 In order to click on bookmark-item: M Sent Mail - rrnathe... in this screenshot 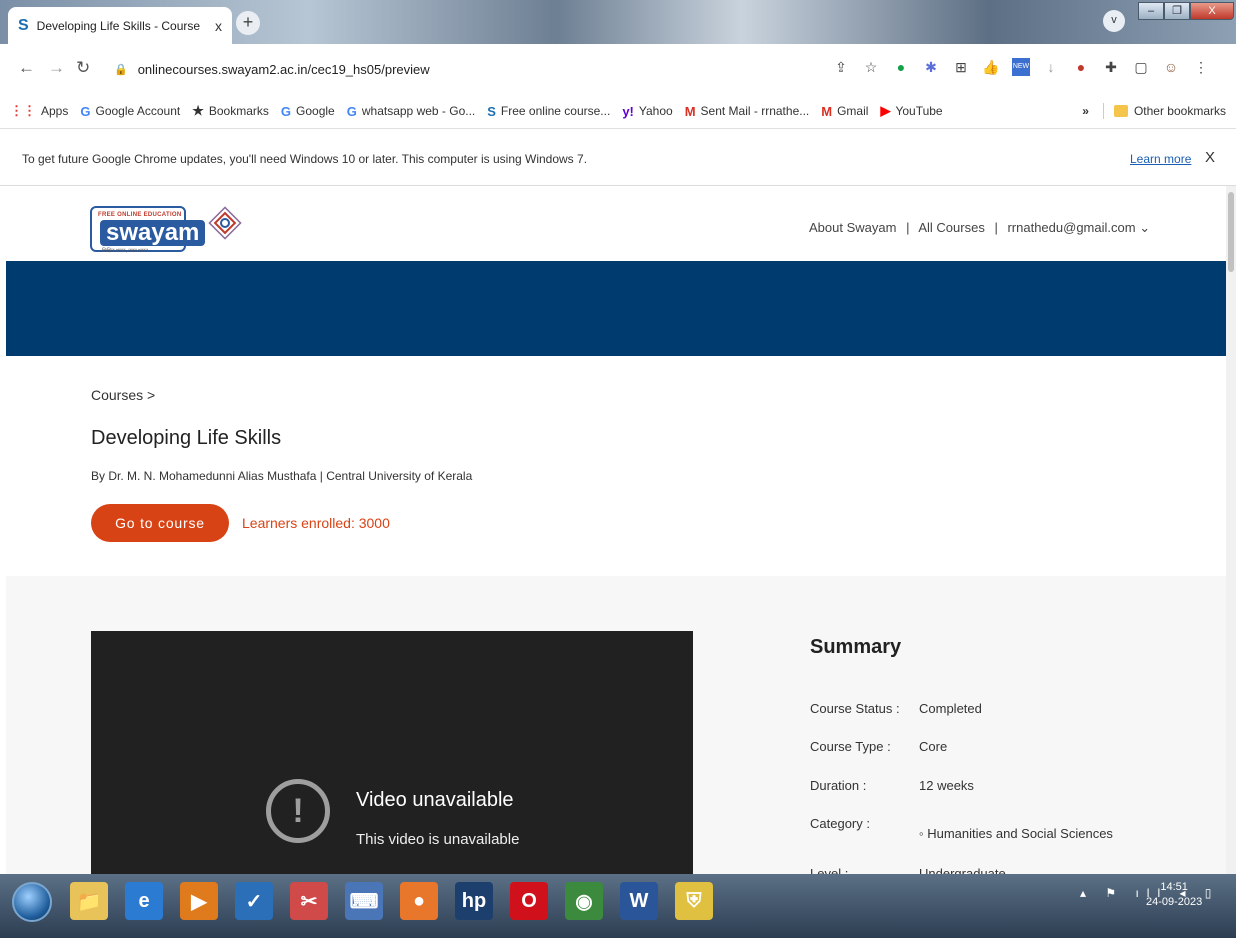, I will do `click(747, 111)`.